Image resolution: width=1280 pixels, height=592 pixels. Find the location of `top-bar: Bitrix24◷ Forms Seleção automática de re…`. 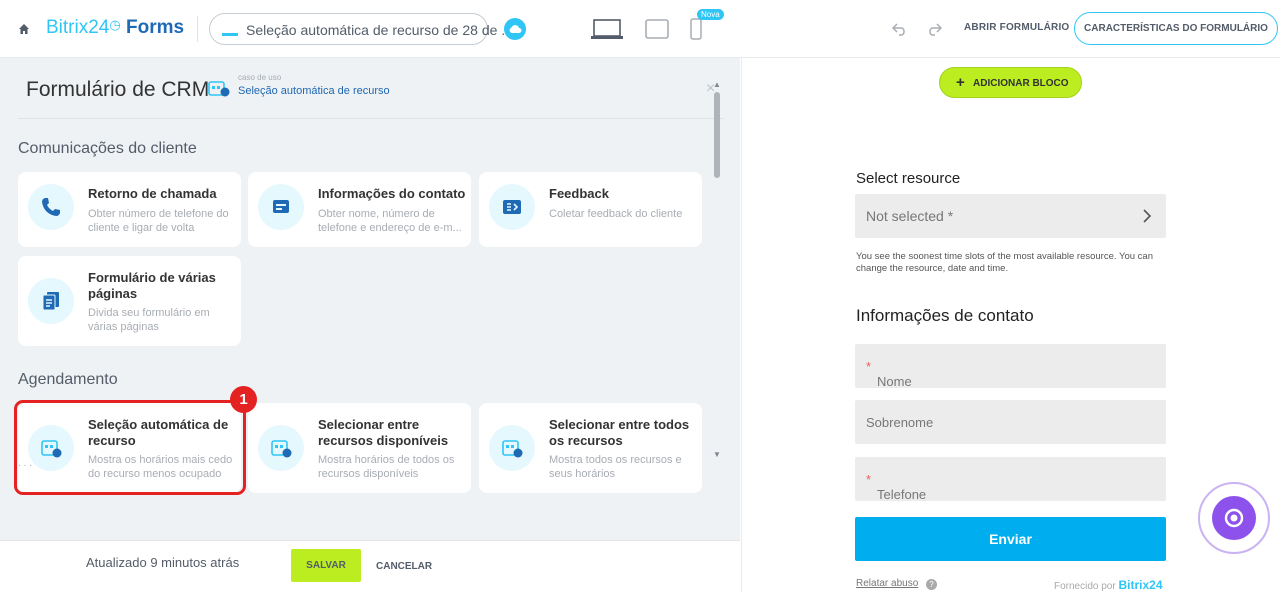

top-bar: Bitrix24◷ Forms Seleção automática de re… is located at coordinates (640, 29).